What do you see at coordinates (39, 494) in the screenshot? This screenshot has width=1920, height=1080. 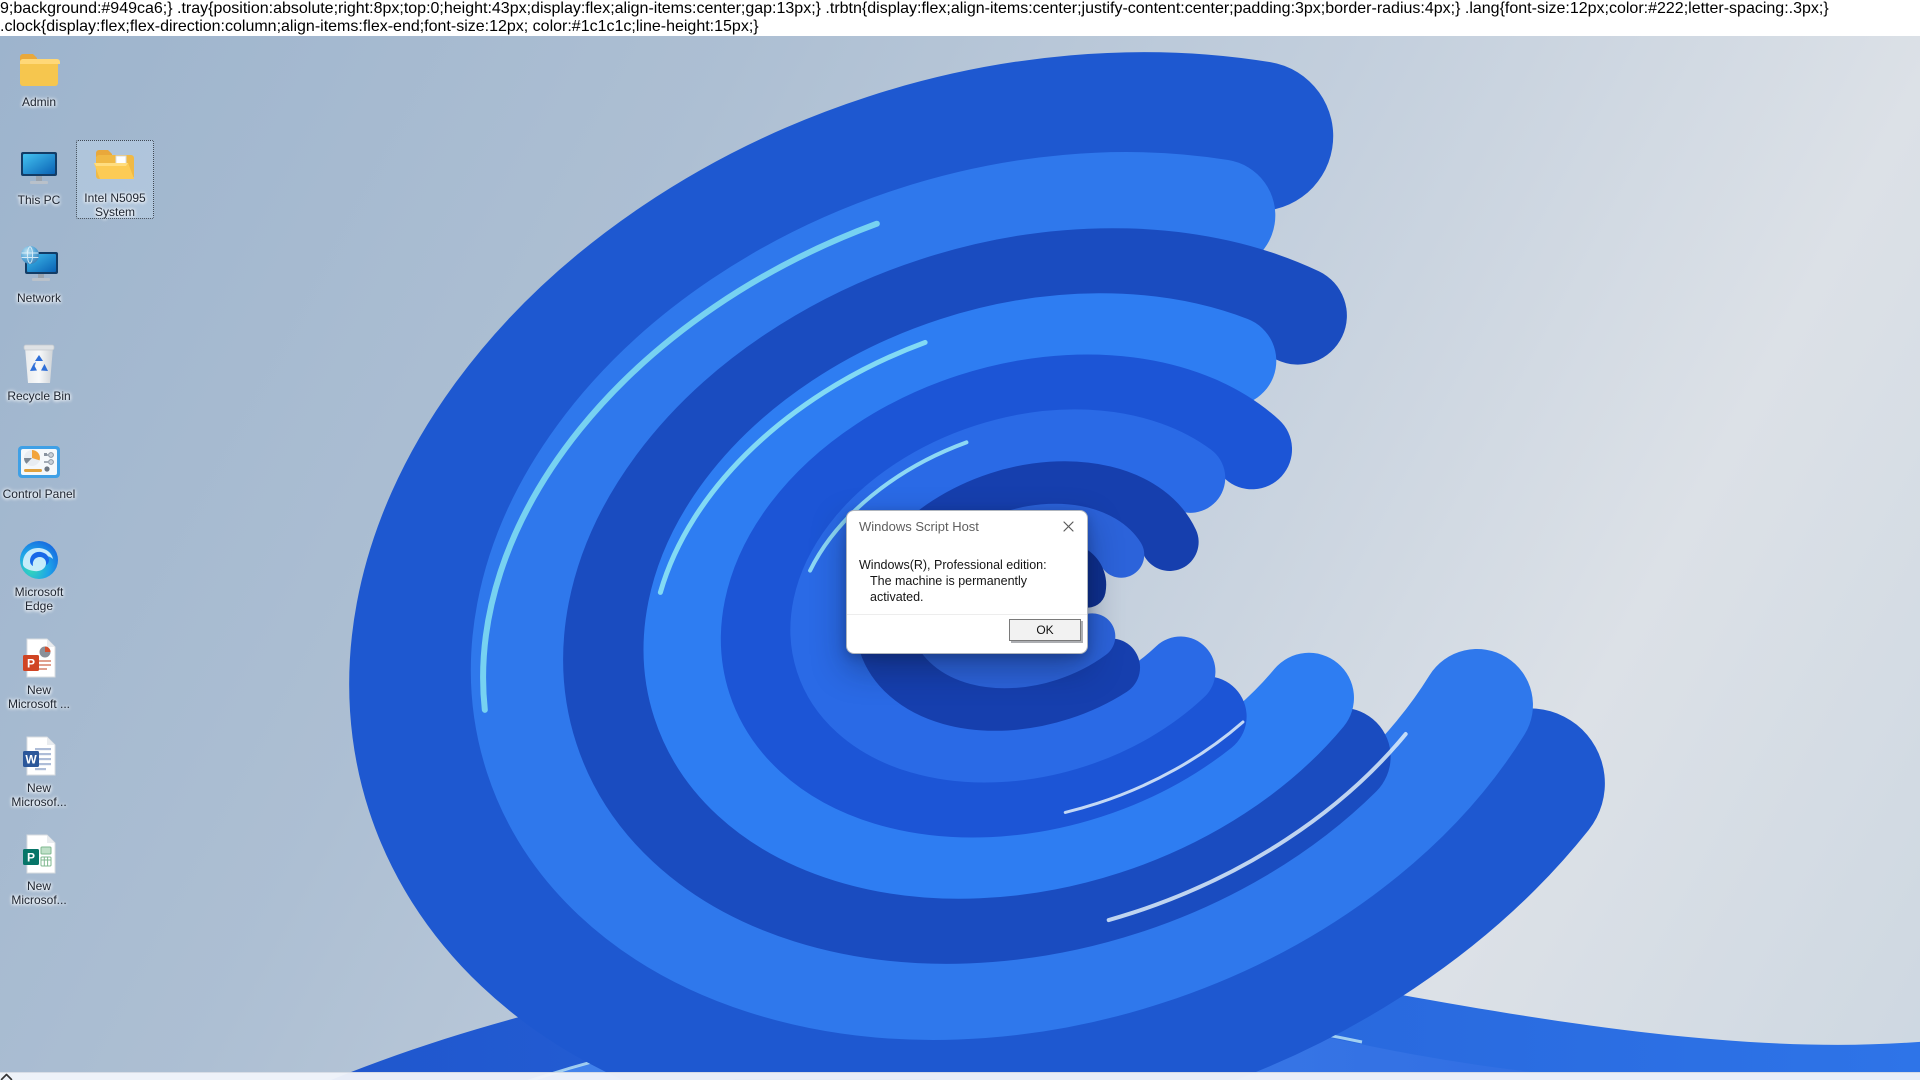 I see `icon-label: Control Panel` at bounding box center [39, 494].